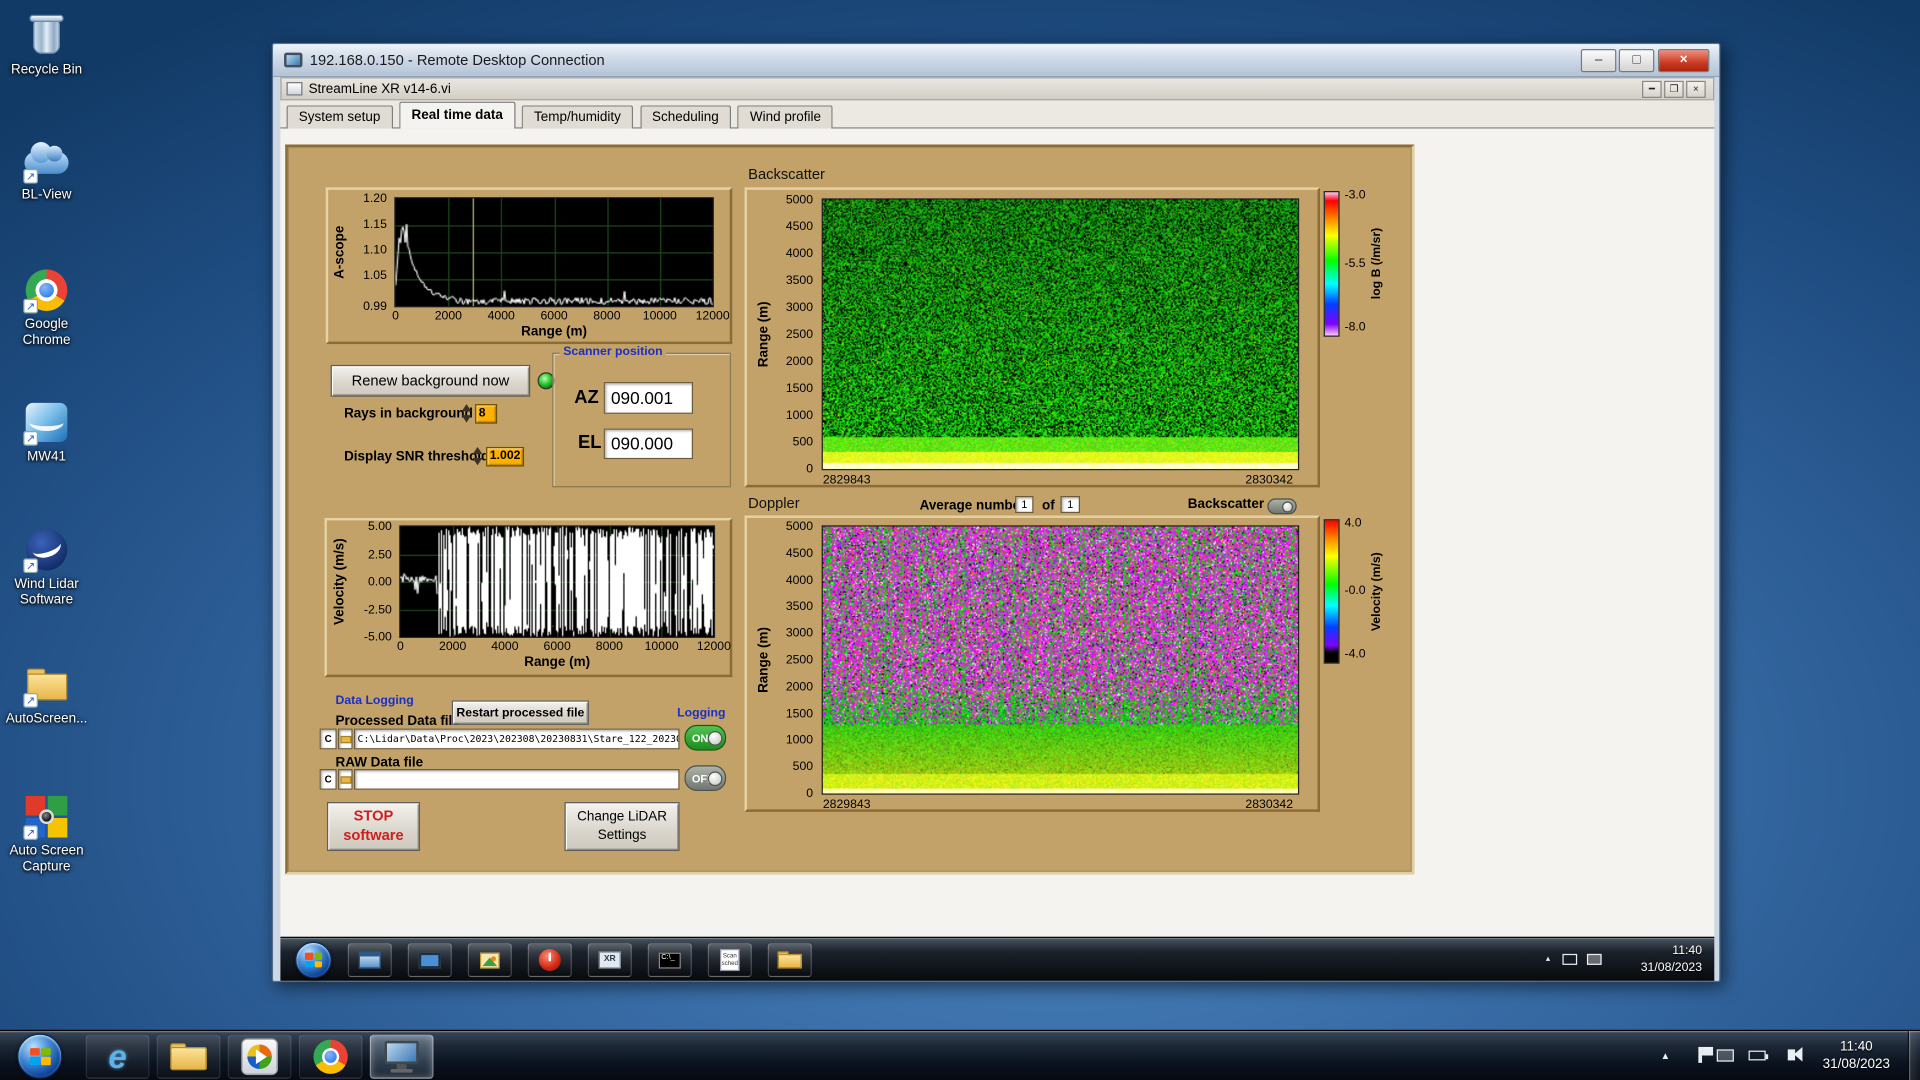 This screenshot has height=1080, width=1920. What do you see at coordinates (799, 580) in the screenshot?
I see `axis-tick-label: 4000` at bounding box center [799, 580].